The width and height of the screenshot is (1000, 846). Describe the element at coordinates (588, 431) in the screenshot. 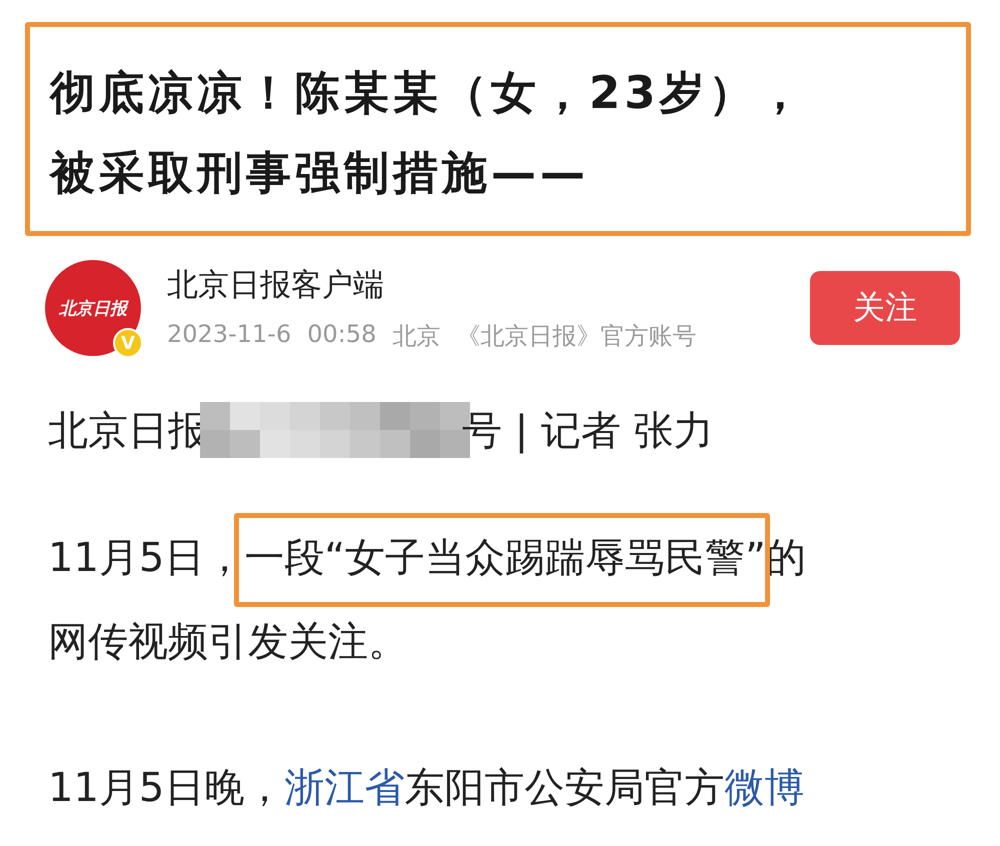

I see `byline-text: 号 | 记者 张力` at that location.